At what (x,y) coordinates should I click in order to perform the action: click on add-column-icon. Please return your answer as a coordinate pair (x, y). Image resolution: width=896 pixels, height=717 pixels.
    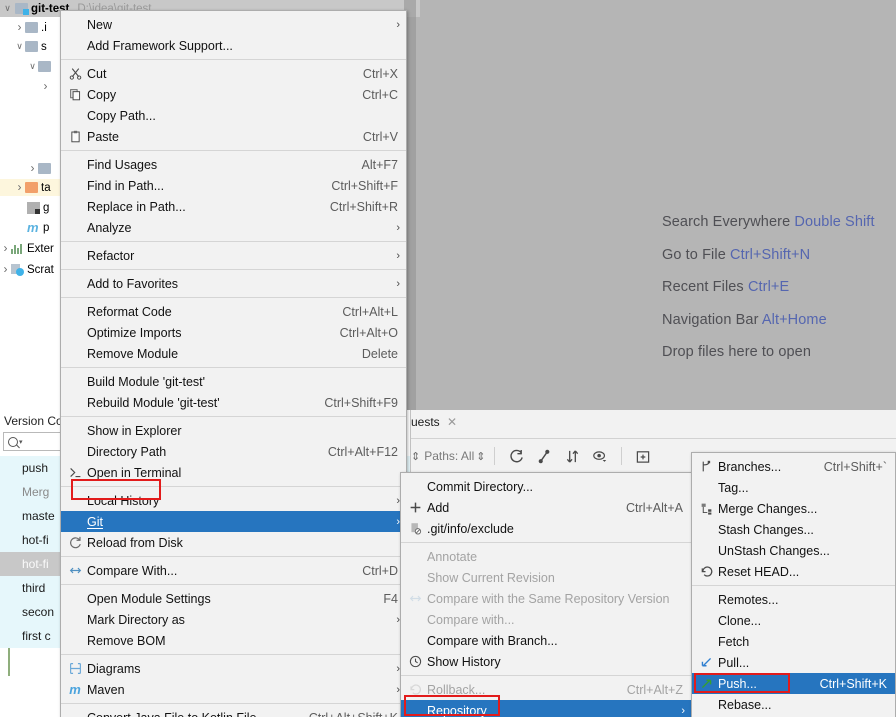
    Looking at the image, I should click on (643, 456).